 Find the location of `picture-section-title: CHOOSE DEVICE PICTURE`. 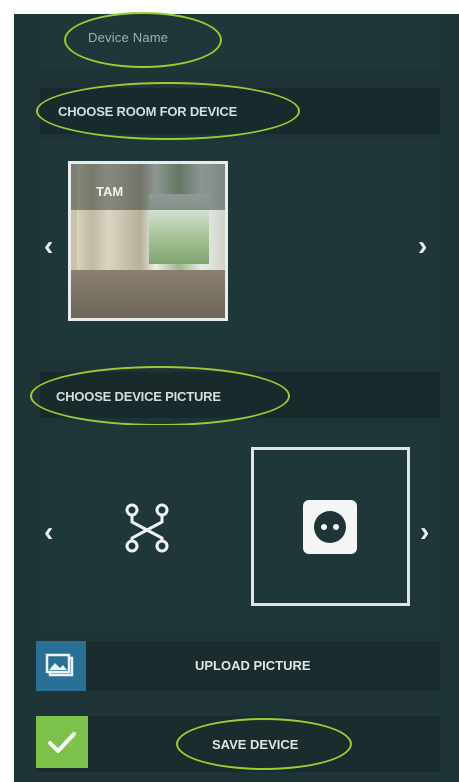

picture-section-title: CHOOSE DEVICE PICTURE is located at coordinates (138, 396).